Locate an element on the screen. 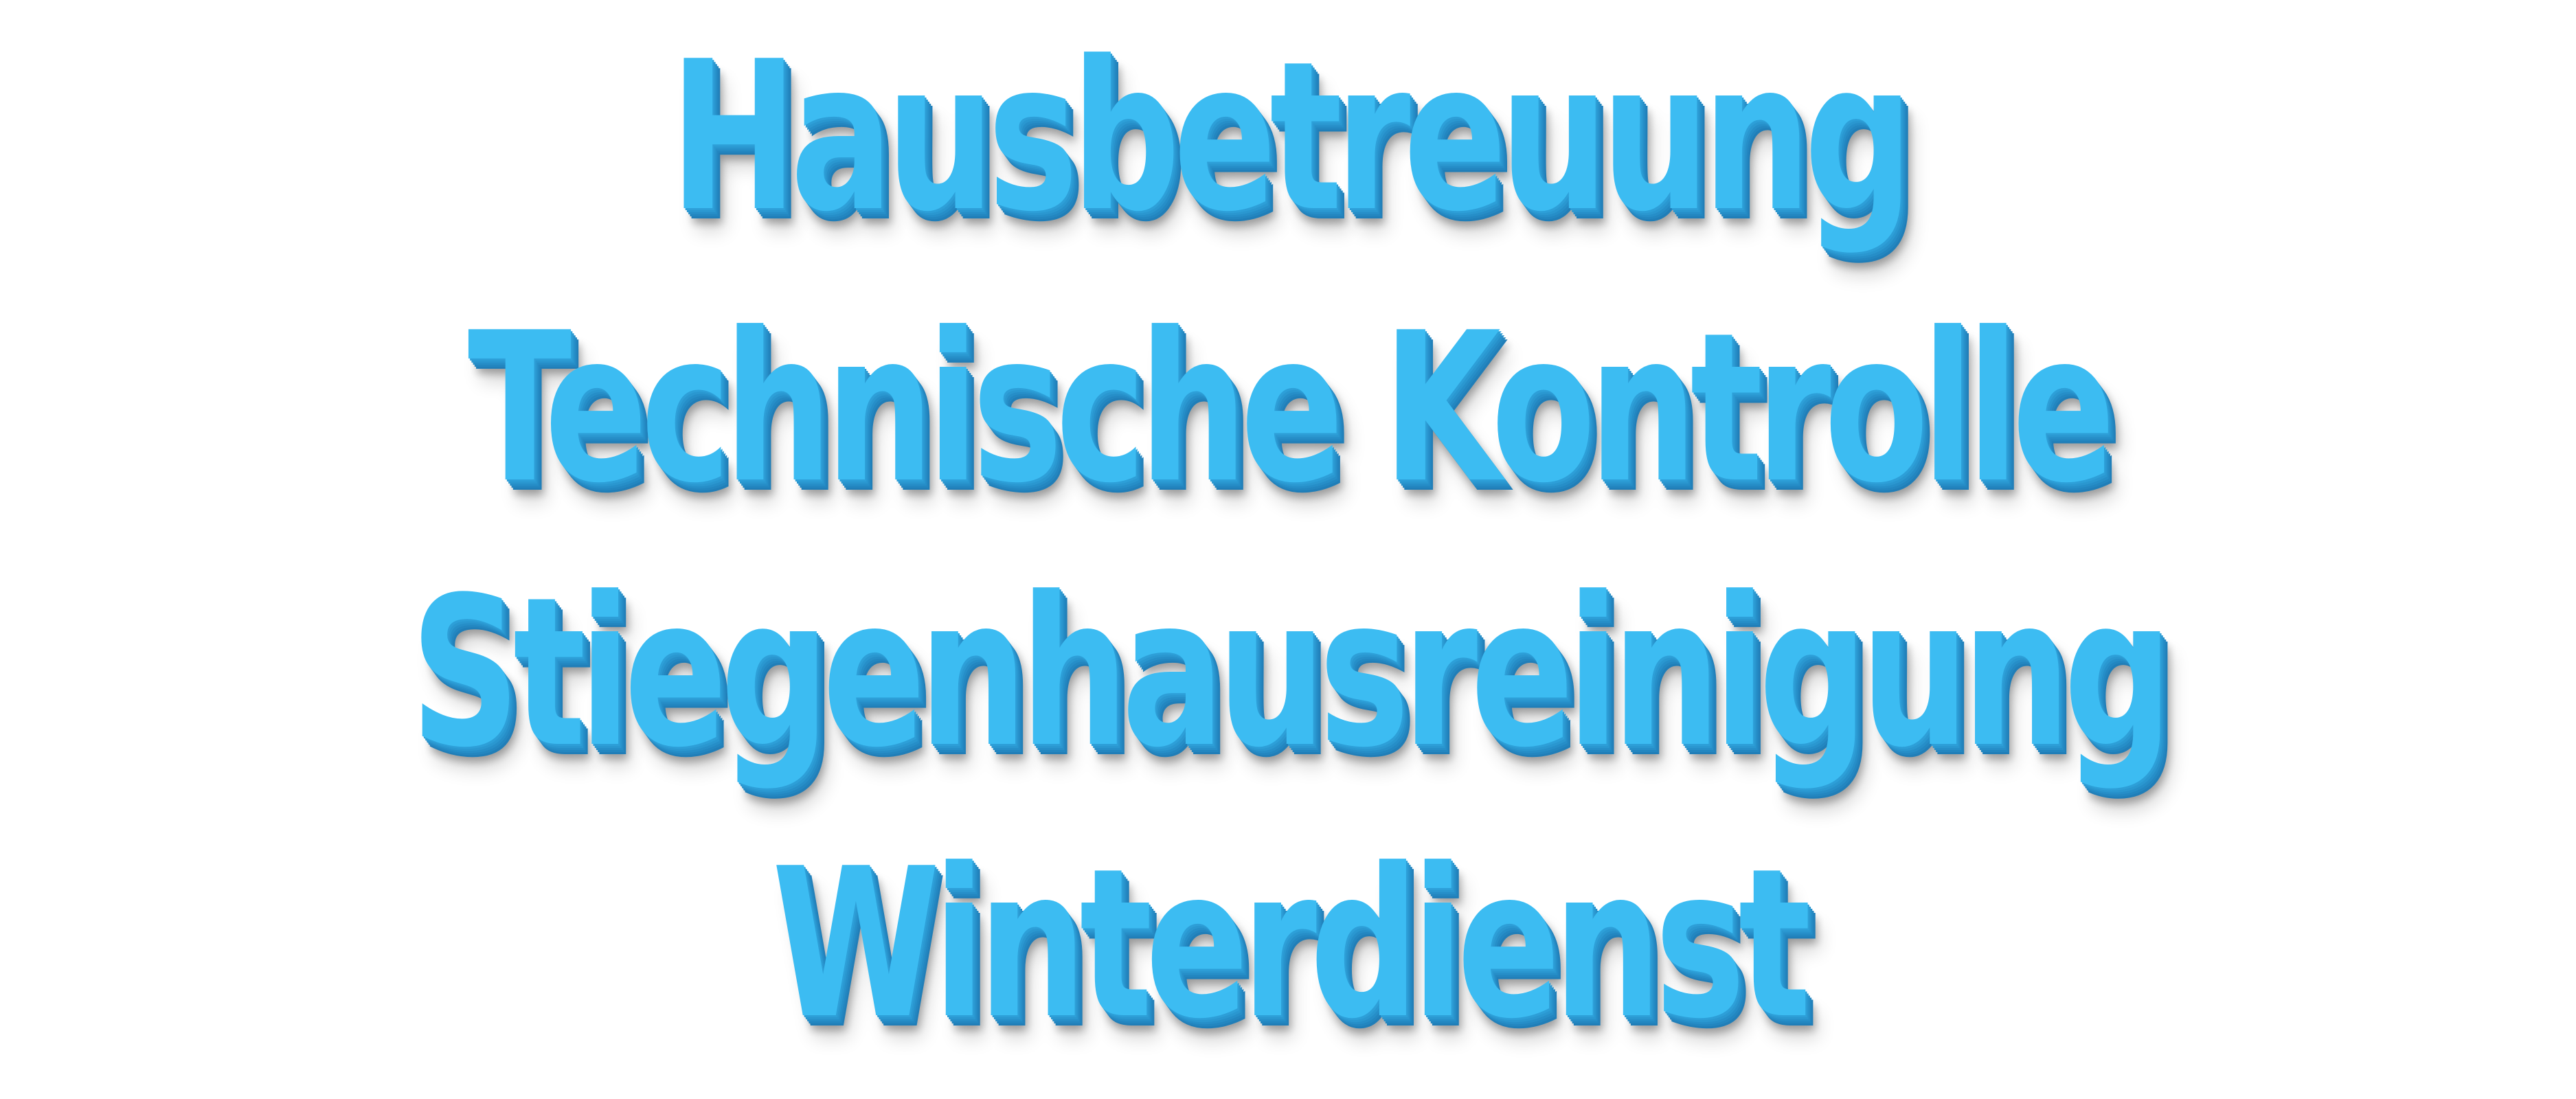 This screenshot has width=2576, height=1099. service-title-technische-kontrolle: Technische Kontrolle is located at coordinates (1291, 408).